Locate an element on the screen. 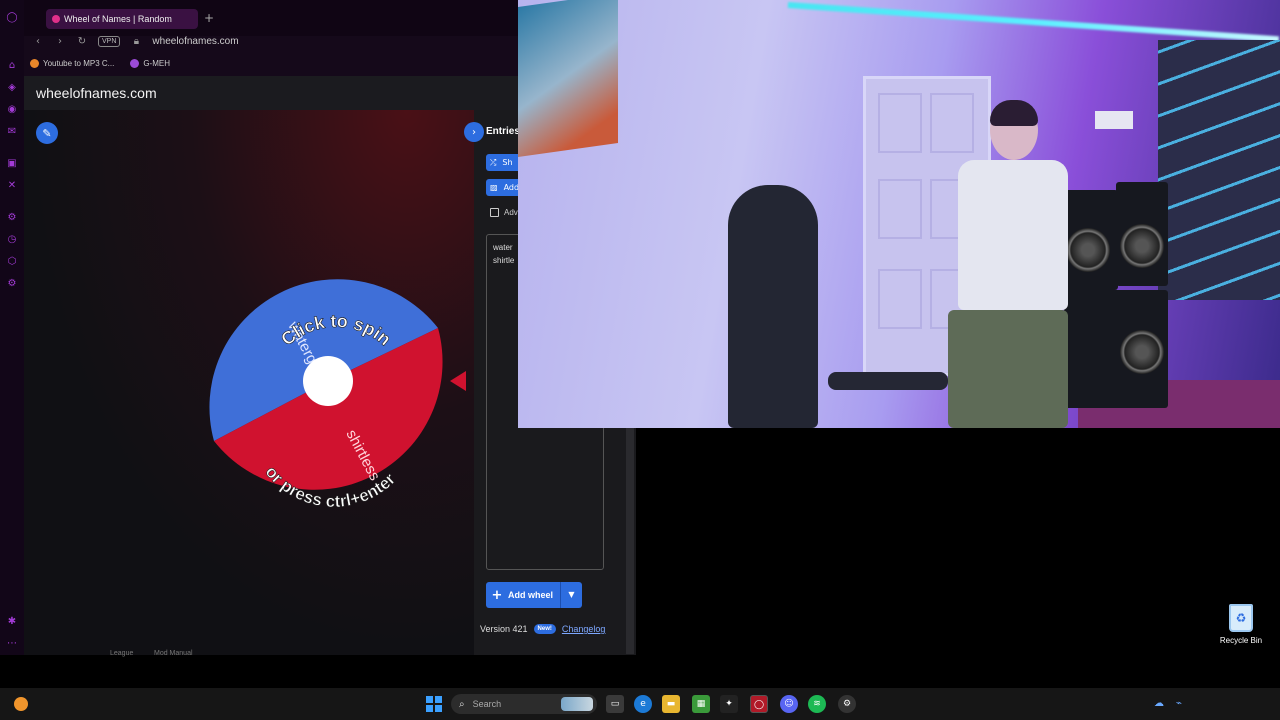 The height and width of the screenshot is (720, 1280). add-image-label: Add is located at coordinates (511, 187).